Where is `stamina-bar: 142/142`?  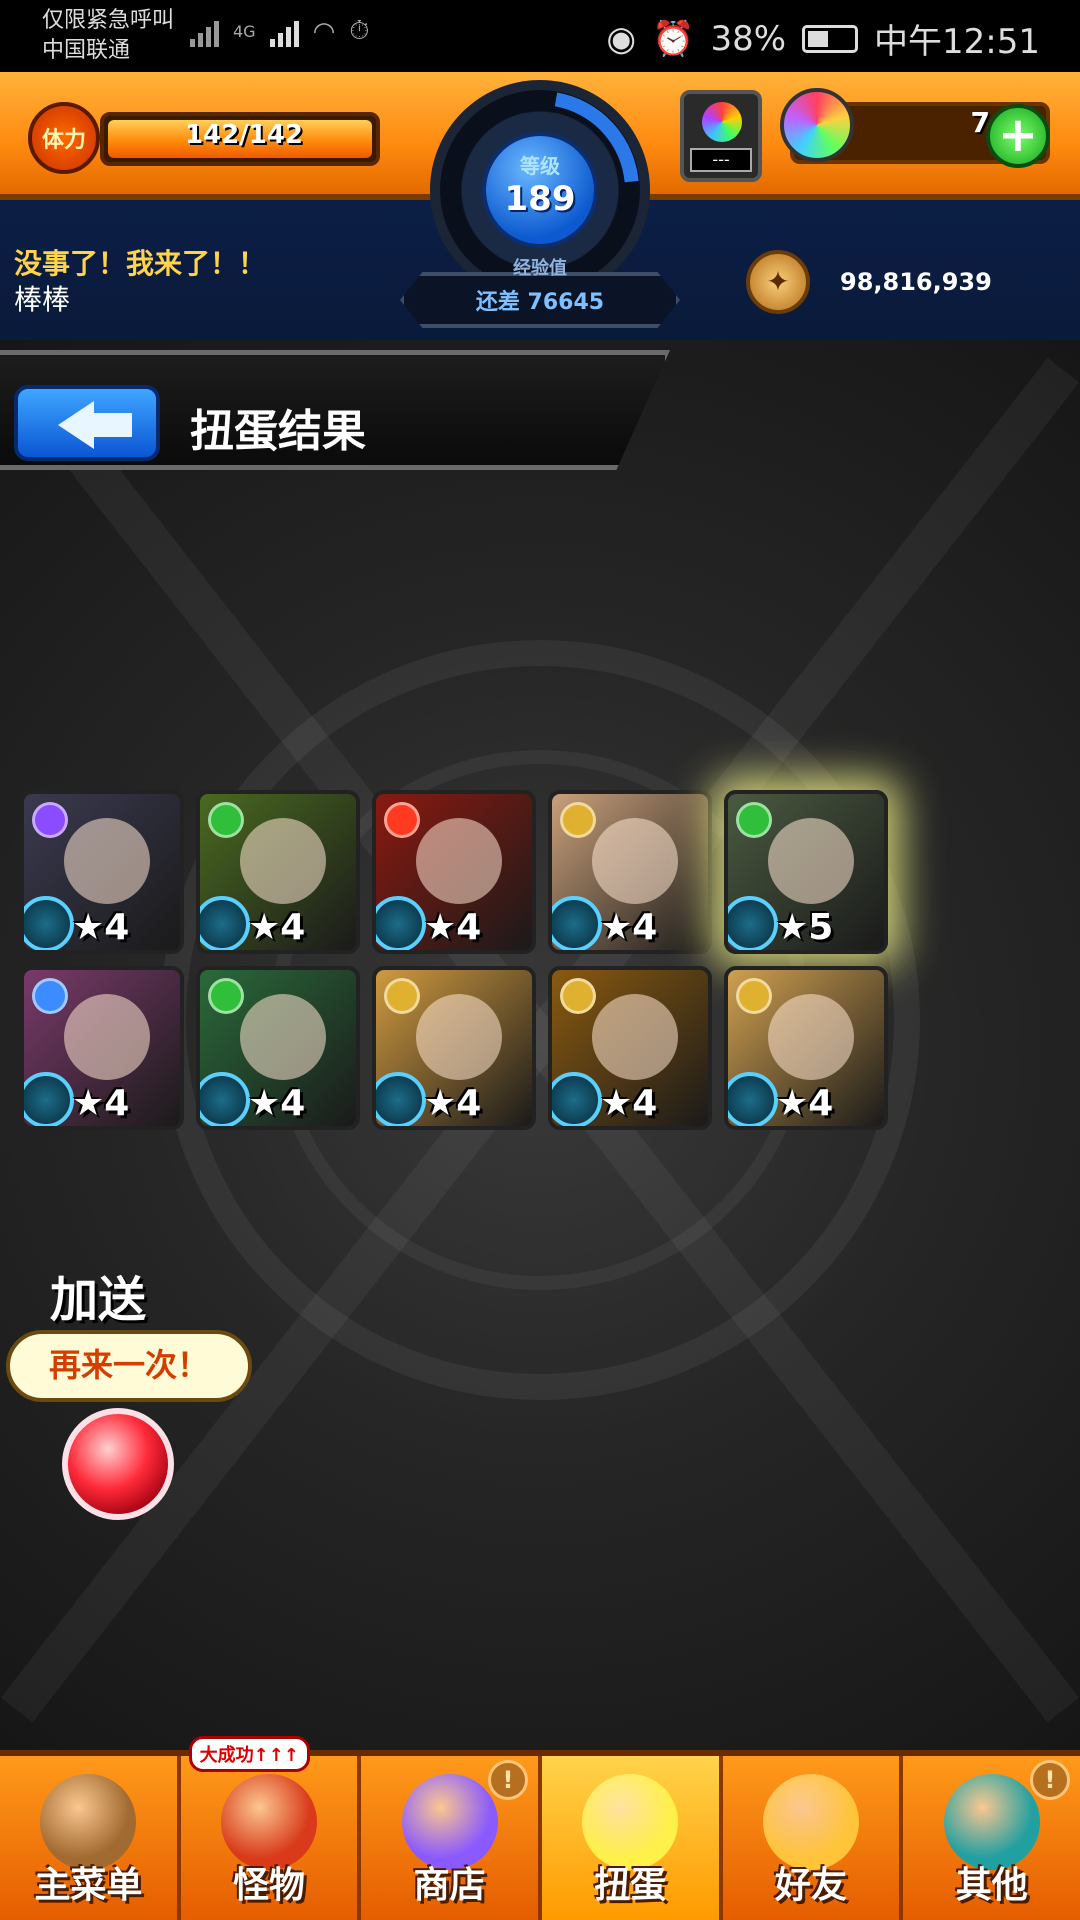
stamina-bar: 142/142 is located at coordinates (240, 139).